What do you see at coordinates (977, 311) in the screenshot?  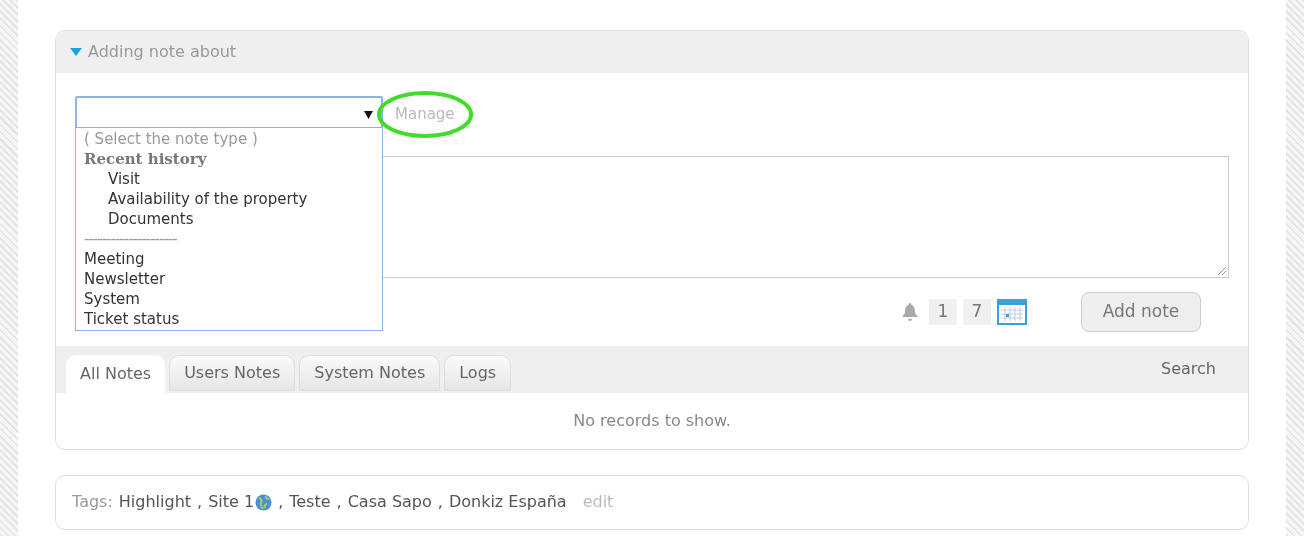 I see `reminder-count: 7` at bounding box center [977, 311].